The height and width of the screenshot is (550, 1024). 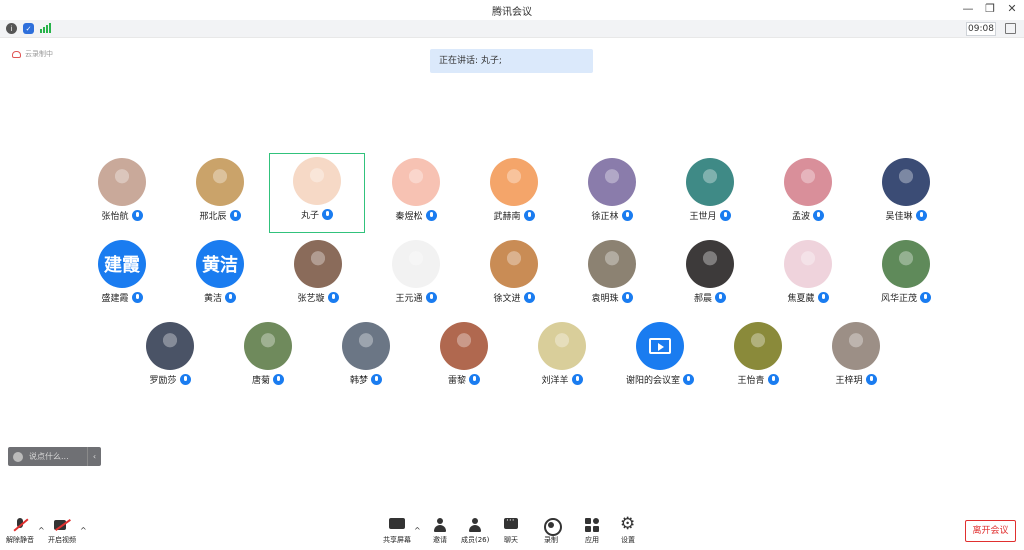 What do you see at coordinates (592, 525) in the screenshot?
I see `apps-icon` at bounding box center [592, 525].